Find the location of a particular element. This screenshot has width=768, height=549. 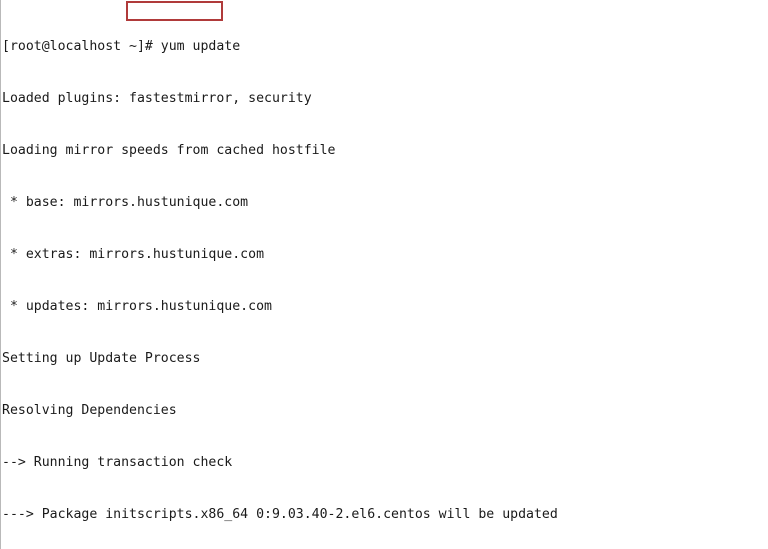

terminal-line-running-transaction-check: --> Running transaction check is located at coordinates (117, 462).